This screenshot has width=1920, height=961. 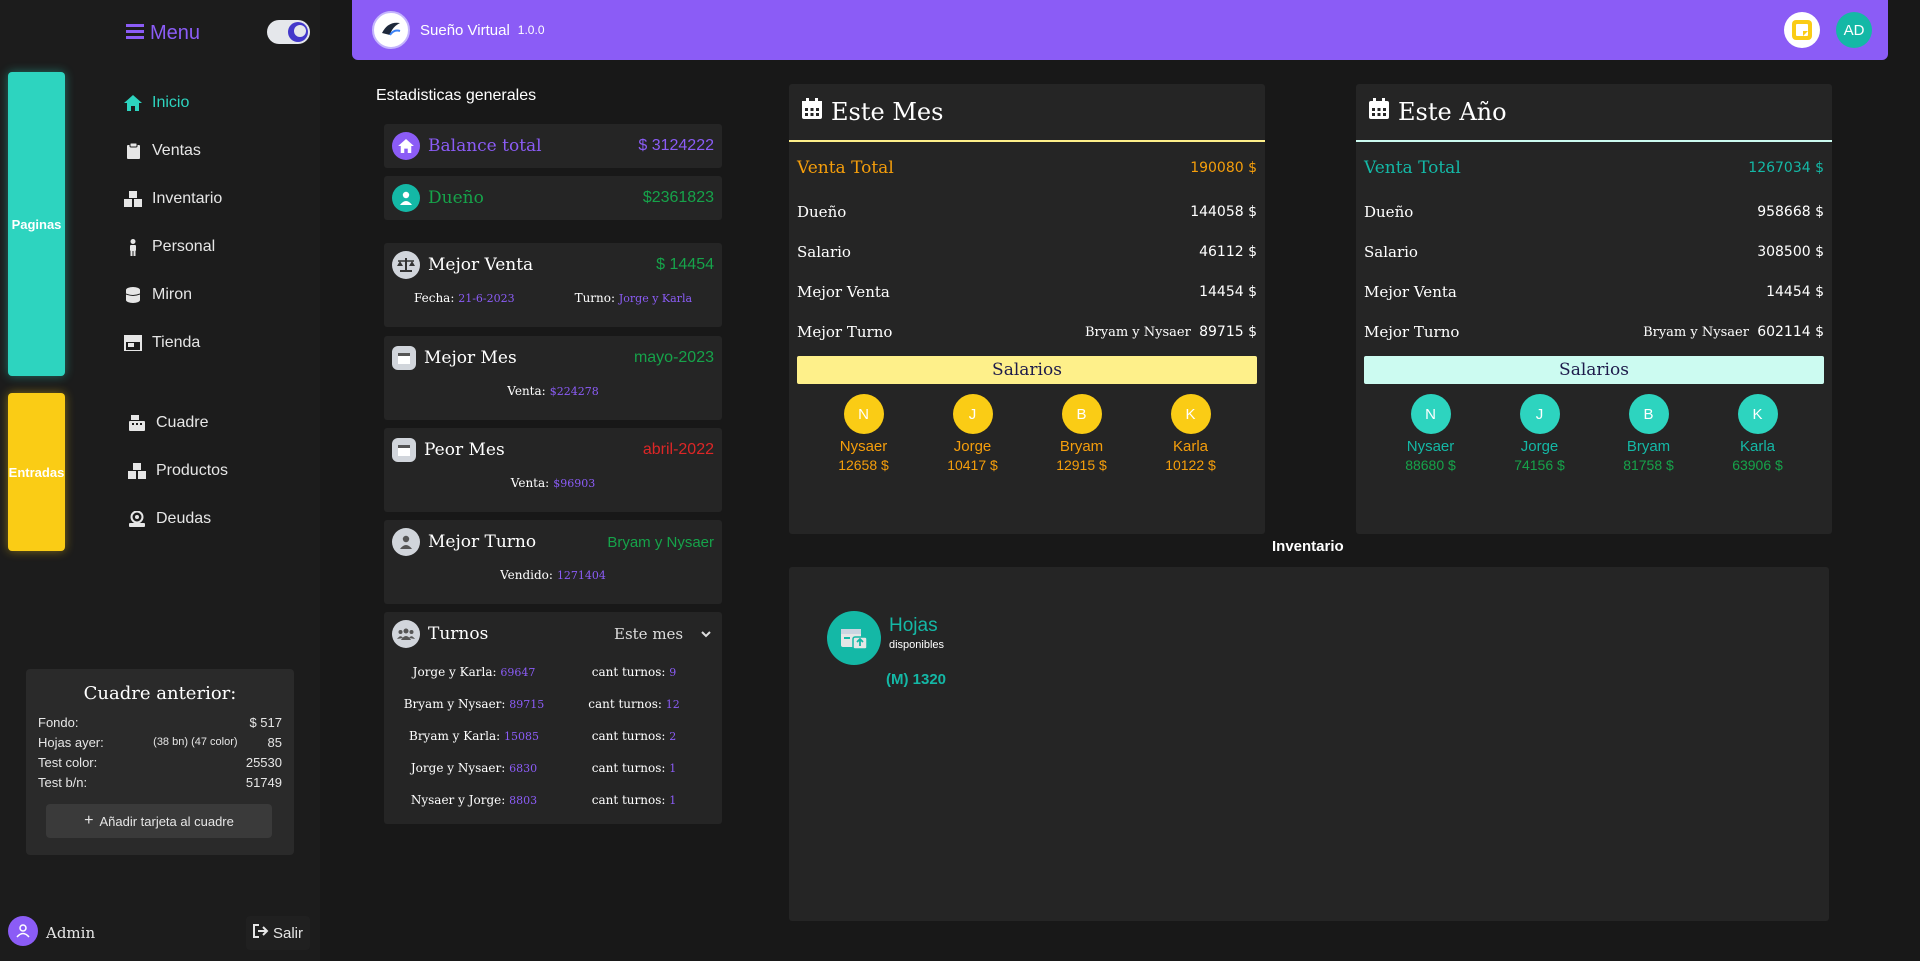 I want to click on tab-paginas: Paginas, so click(x=36, y=224).